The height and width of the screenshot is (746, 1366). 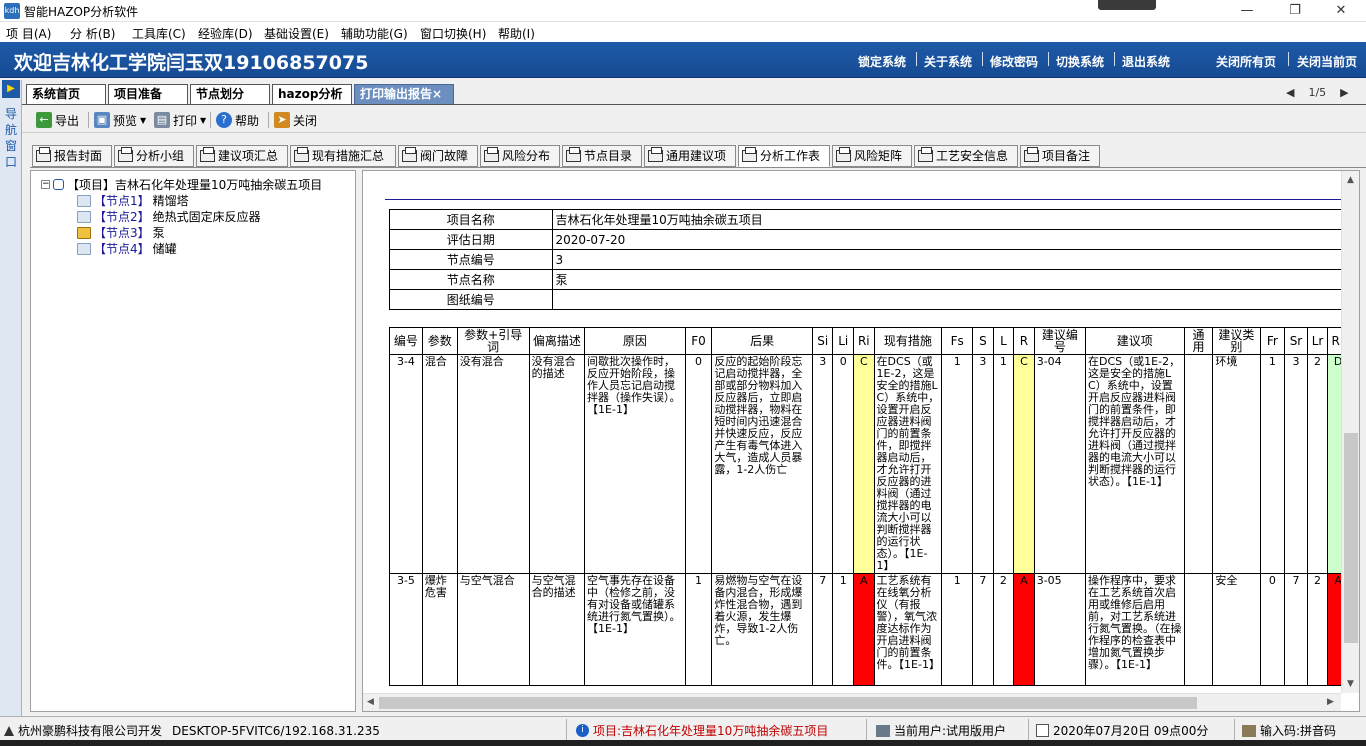 I want to click on subtab-analysis-team: 分析小组, so click(x=154, y=156).